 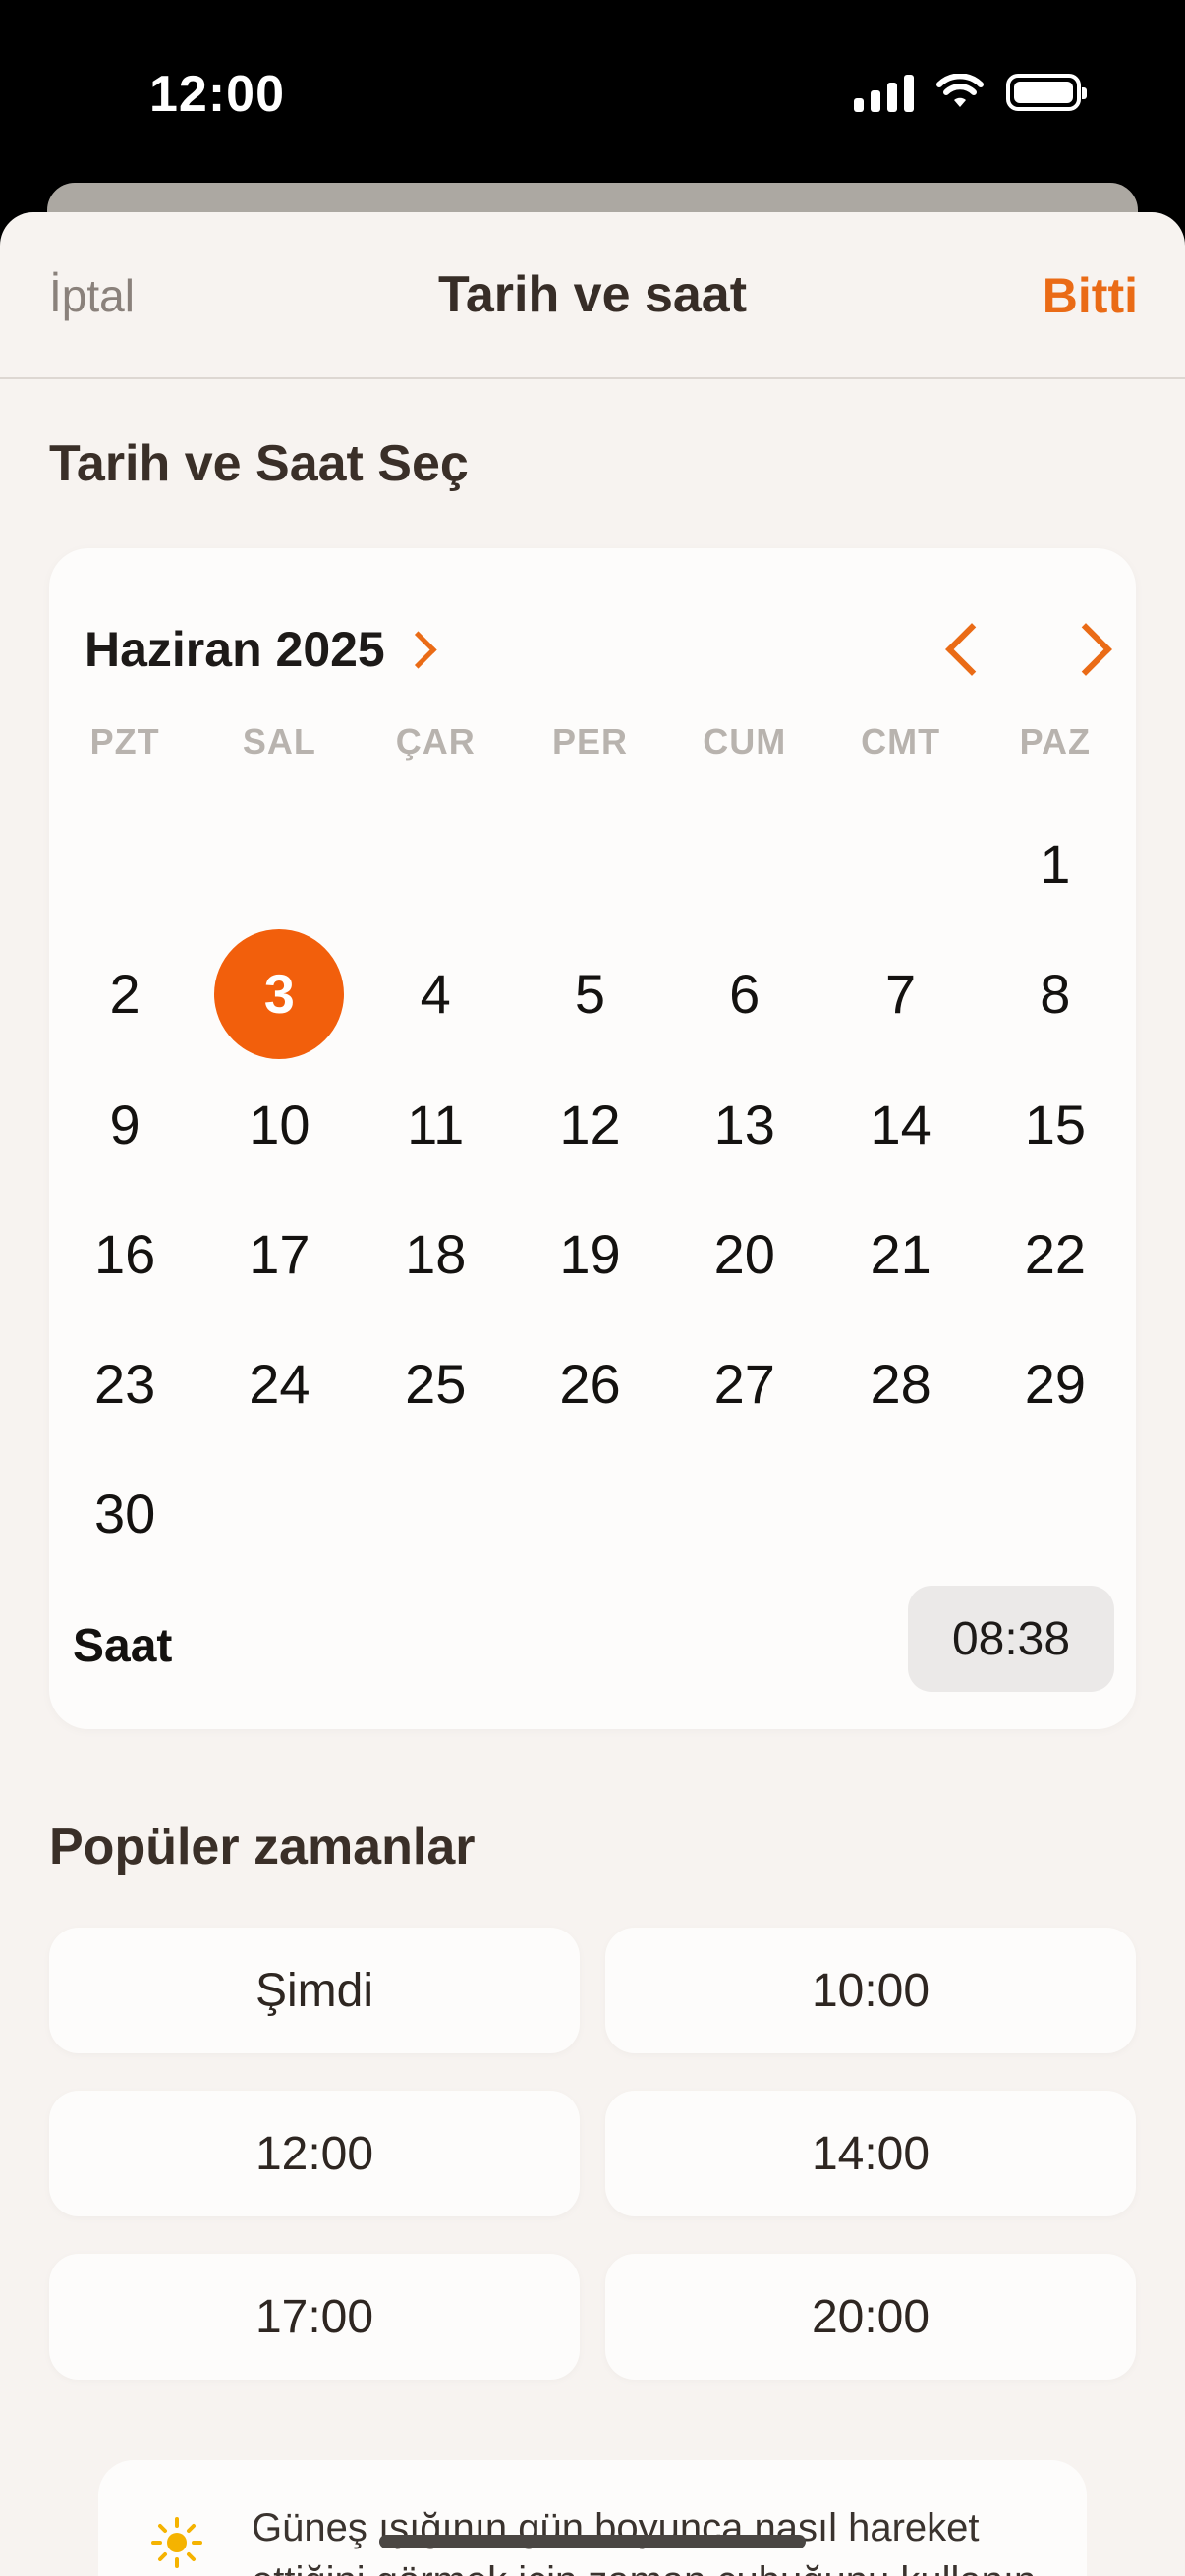 I want to click on calendar-day: 9, so click(x=125, y=1124).